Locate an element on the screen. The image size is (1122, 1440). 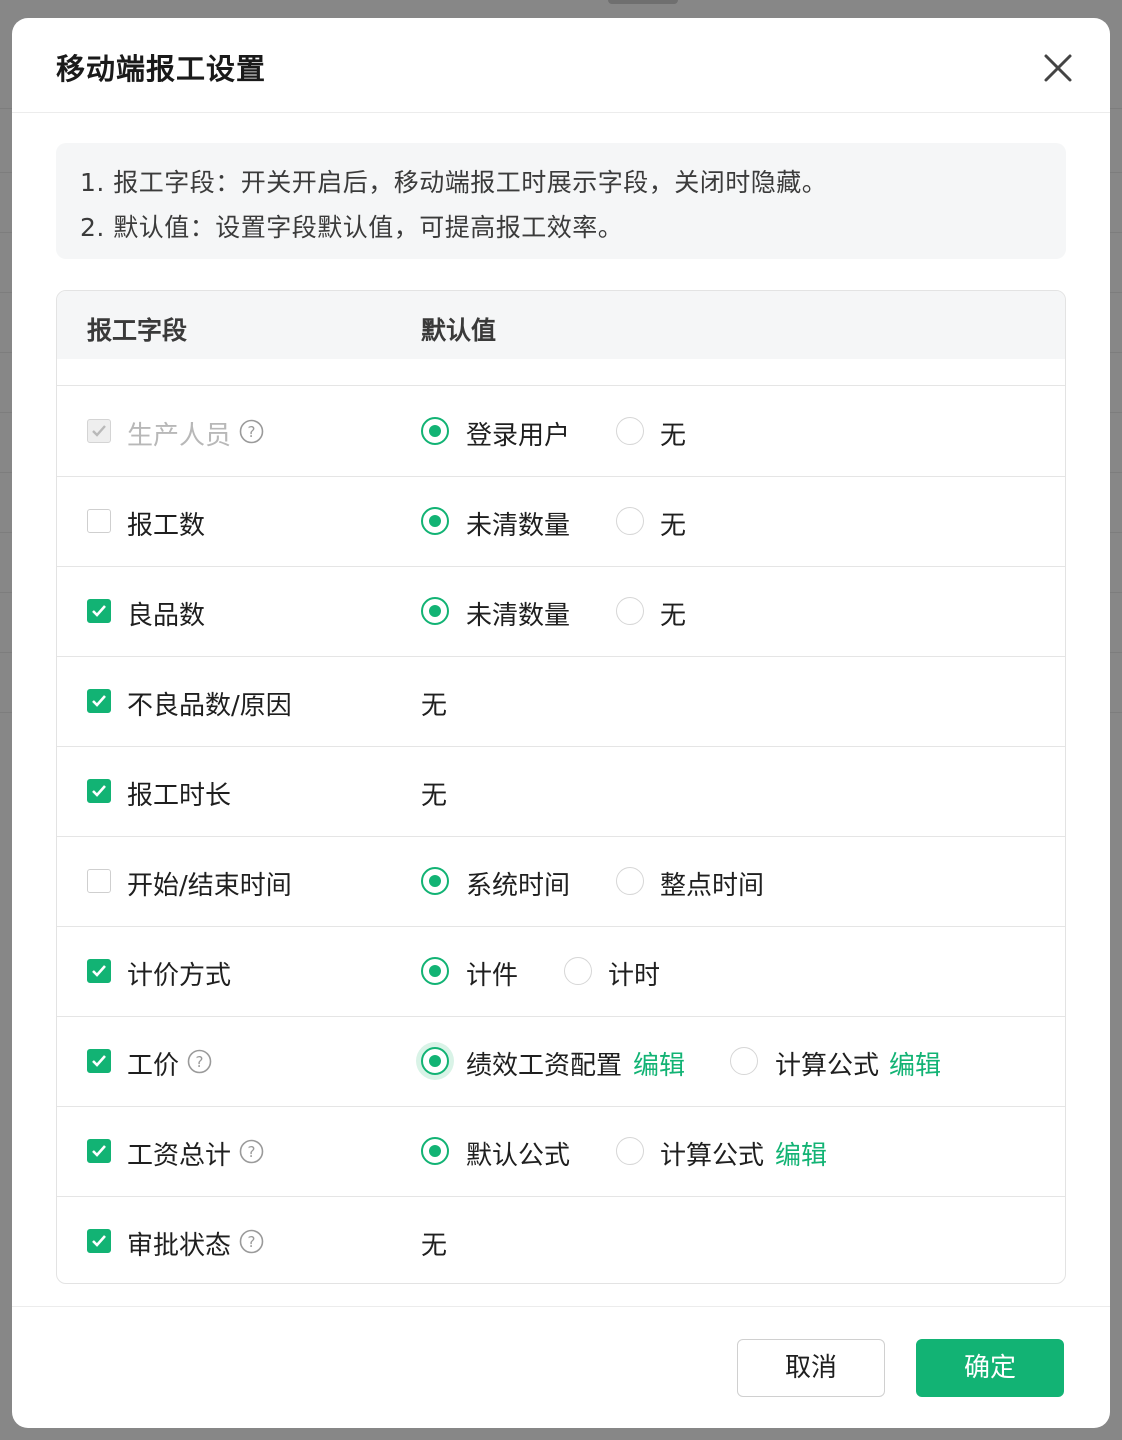
option-label: 登录用户 is located at coordinates (518, 433).